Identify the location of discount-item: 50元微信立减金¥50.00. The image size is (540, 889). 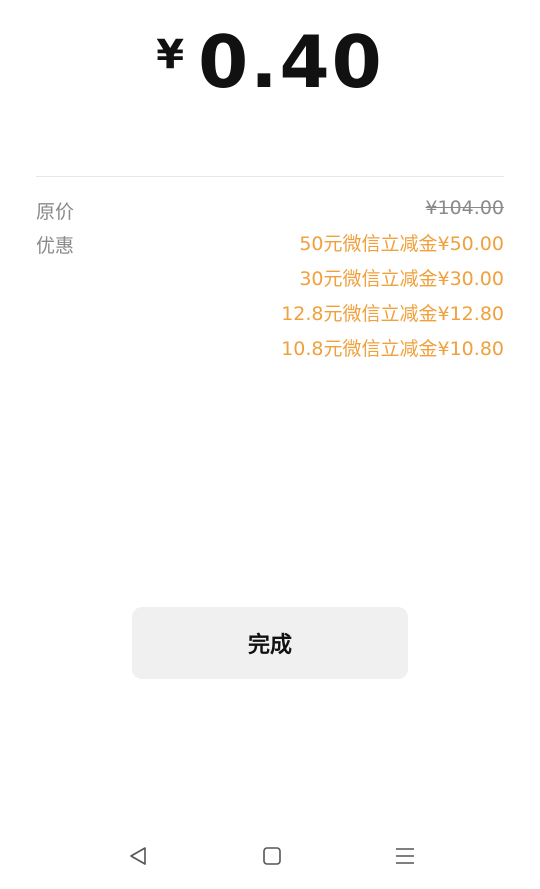
(401, 244).